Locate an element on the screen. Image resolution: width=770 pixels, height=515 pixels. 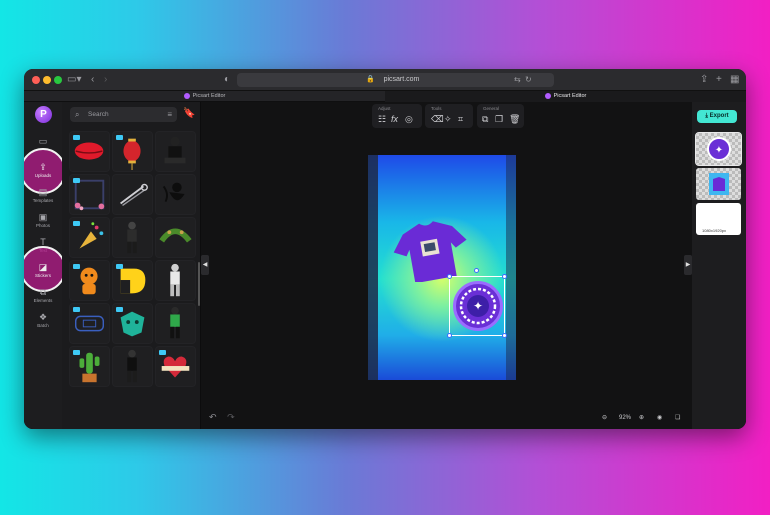
resize-handle-top-left is located at coordinates (449, 276).